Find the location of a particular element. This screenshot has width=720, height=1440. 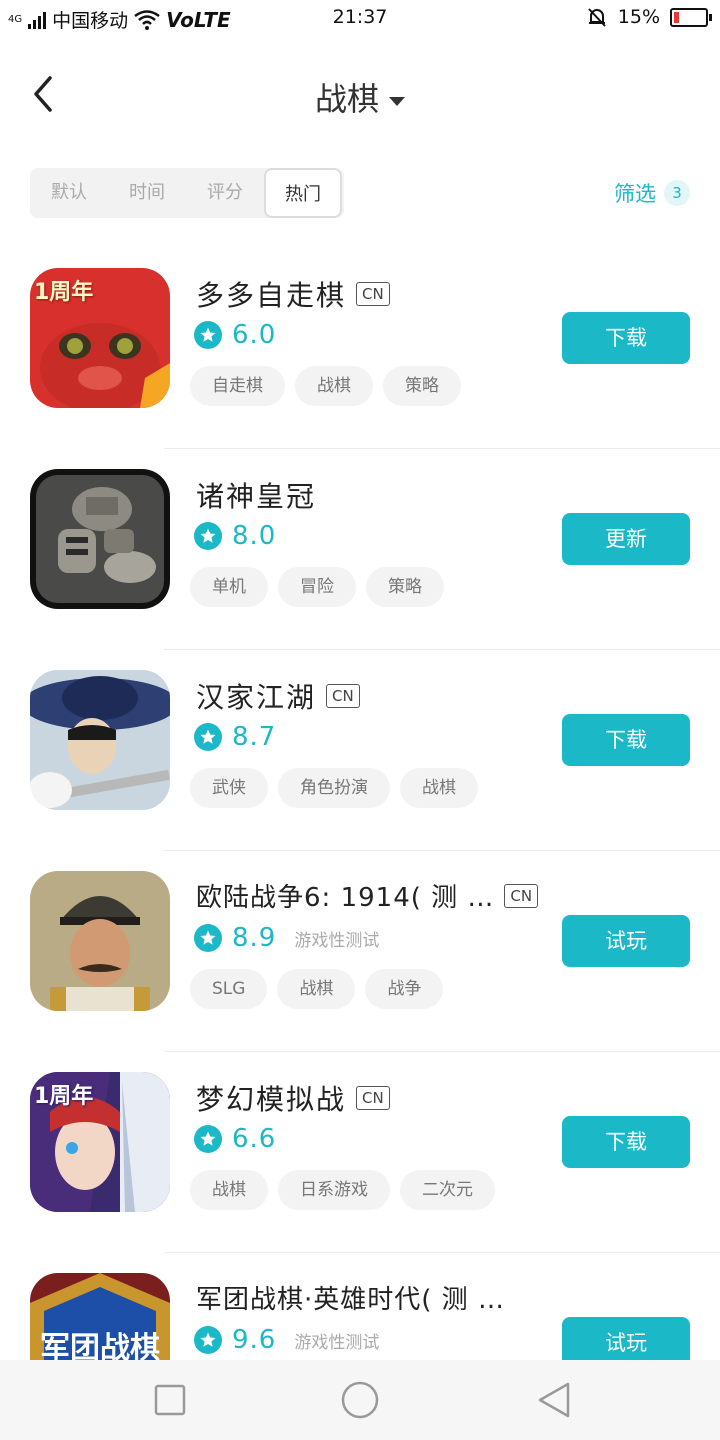

update-button: 更新 is located at coordinates (626, 539).